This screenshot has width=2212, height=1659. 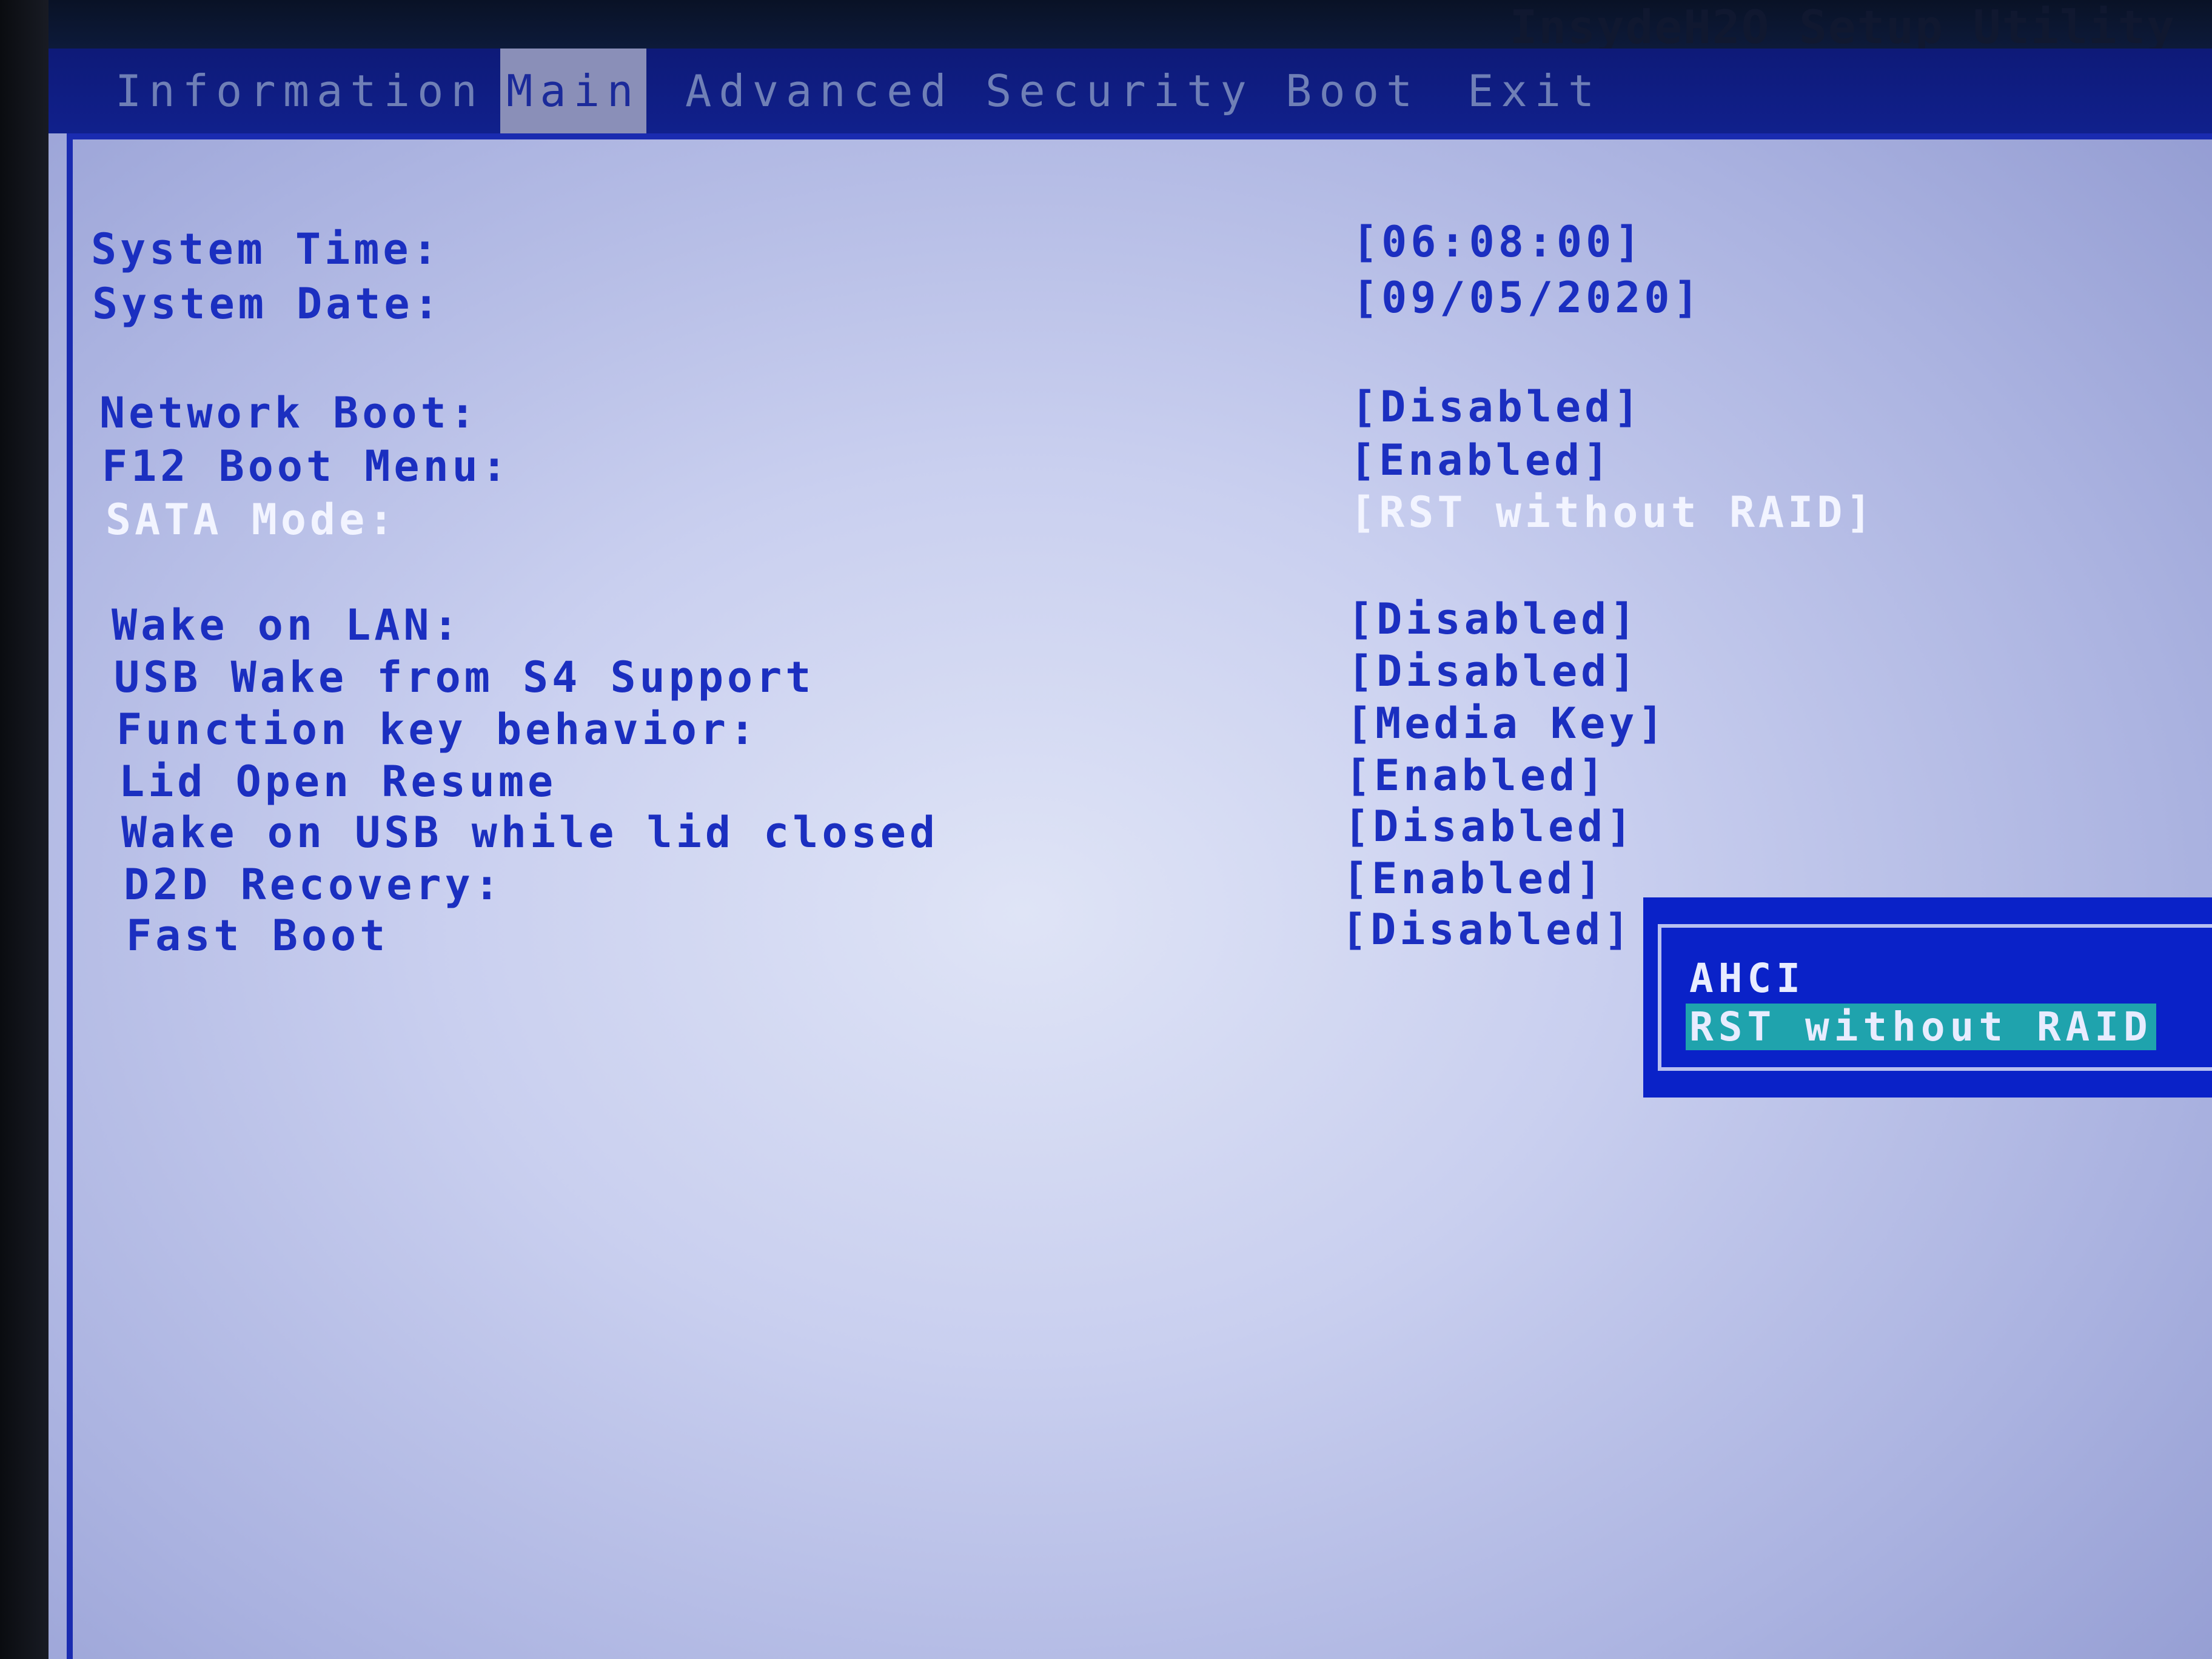 What do you see at coordinates (819, 91) in the screenshot?
I see `tab-advanced: Advanced` at bounding box center [819, 91].